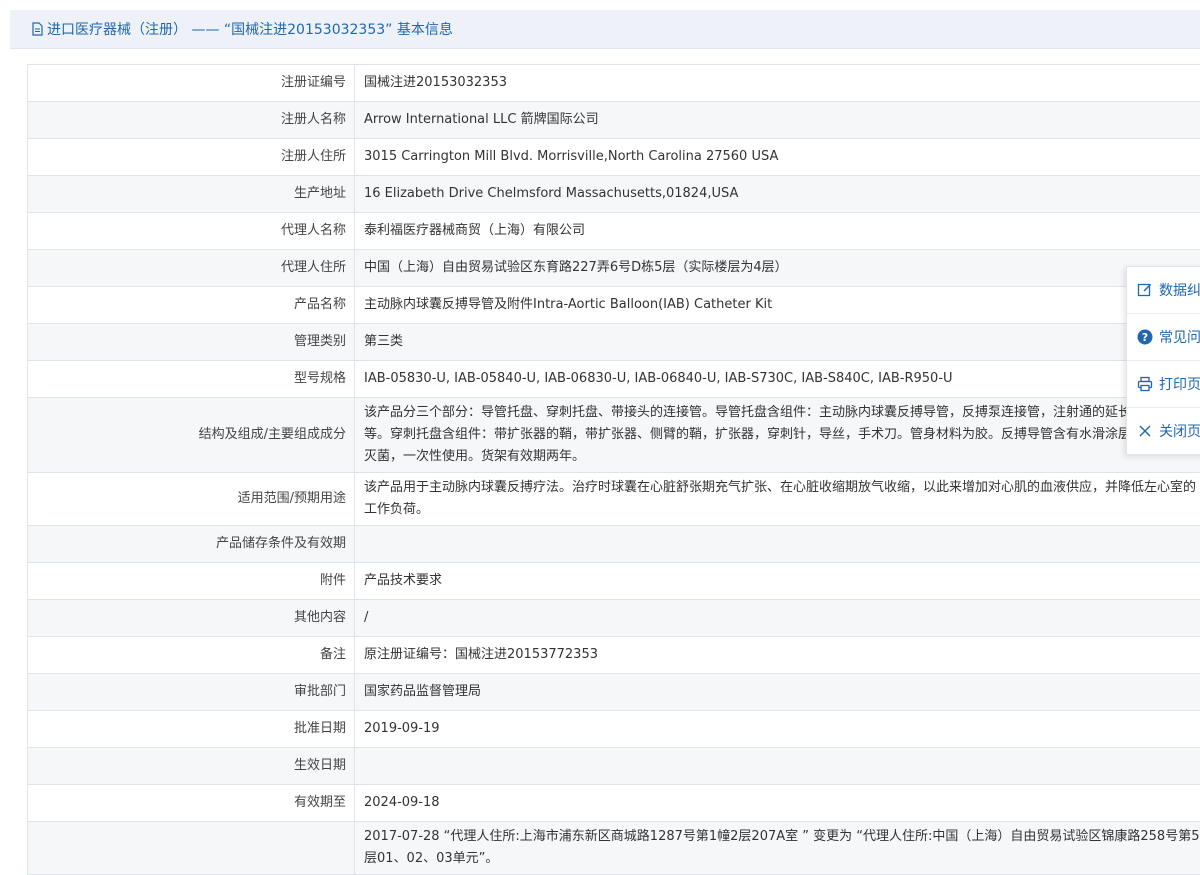  What do you see at coordinates (1179, 337) in the screenshot?
I see `faq-label: 常见问题` at bounding box center [1179, 337].